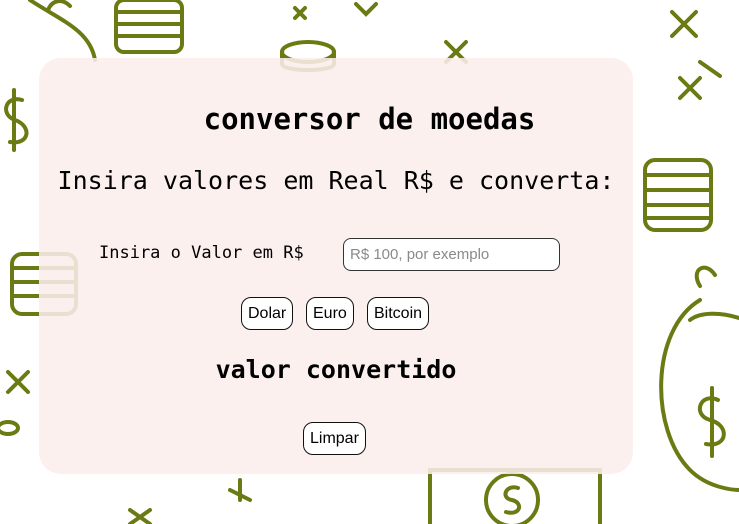  What do you see at coordinates (451, 254) in the screenshot?
I see `value-input` at bounding box center [451, 254].